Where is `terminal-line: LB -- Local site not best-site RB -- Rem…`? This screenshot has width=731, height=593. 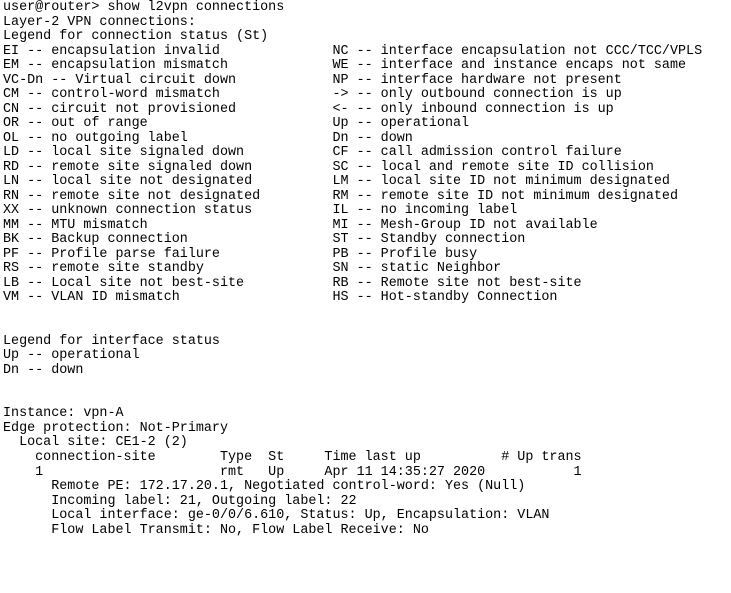 terminal-line: LB -- Local site not best-site RB -- Rem… is located at coordinates (292, 283).